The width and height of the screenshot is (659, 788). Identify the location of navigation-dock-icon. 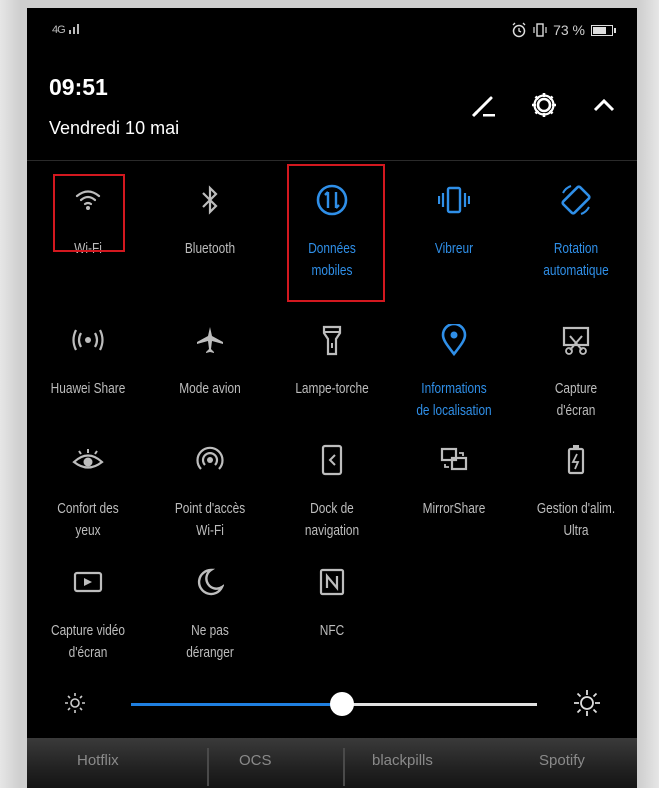
(332, 460).